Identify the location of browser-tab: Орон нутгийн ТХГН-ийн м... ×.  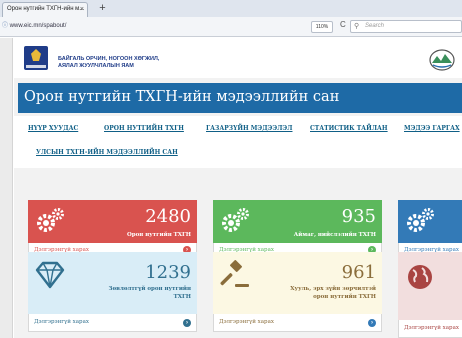
(45, 9).